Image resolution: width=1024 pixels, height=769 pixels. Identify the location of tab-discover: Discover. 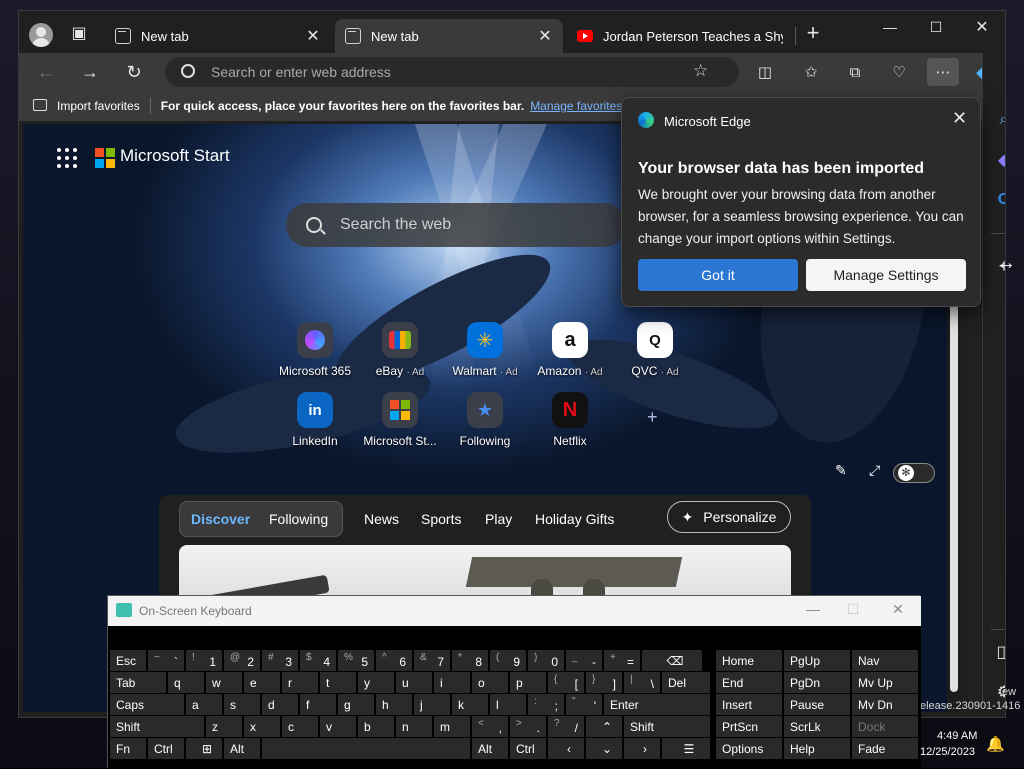
(220, 519).